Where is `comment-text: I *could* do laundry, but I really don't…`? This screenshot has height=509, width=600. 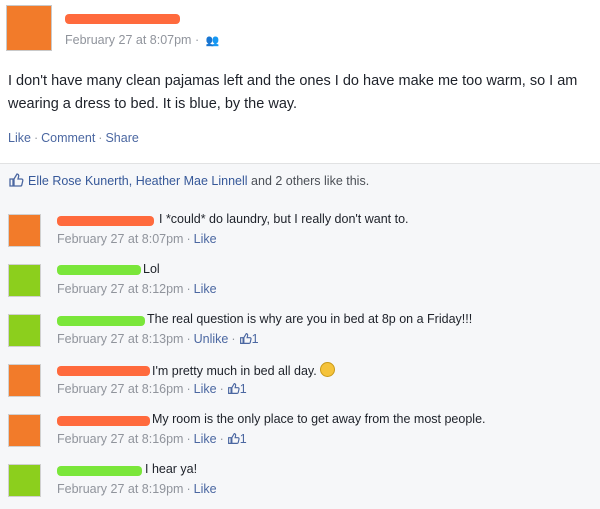
comment-text: I *could* do laundry, but I really don't… is located at coordinates (284, 219).